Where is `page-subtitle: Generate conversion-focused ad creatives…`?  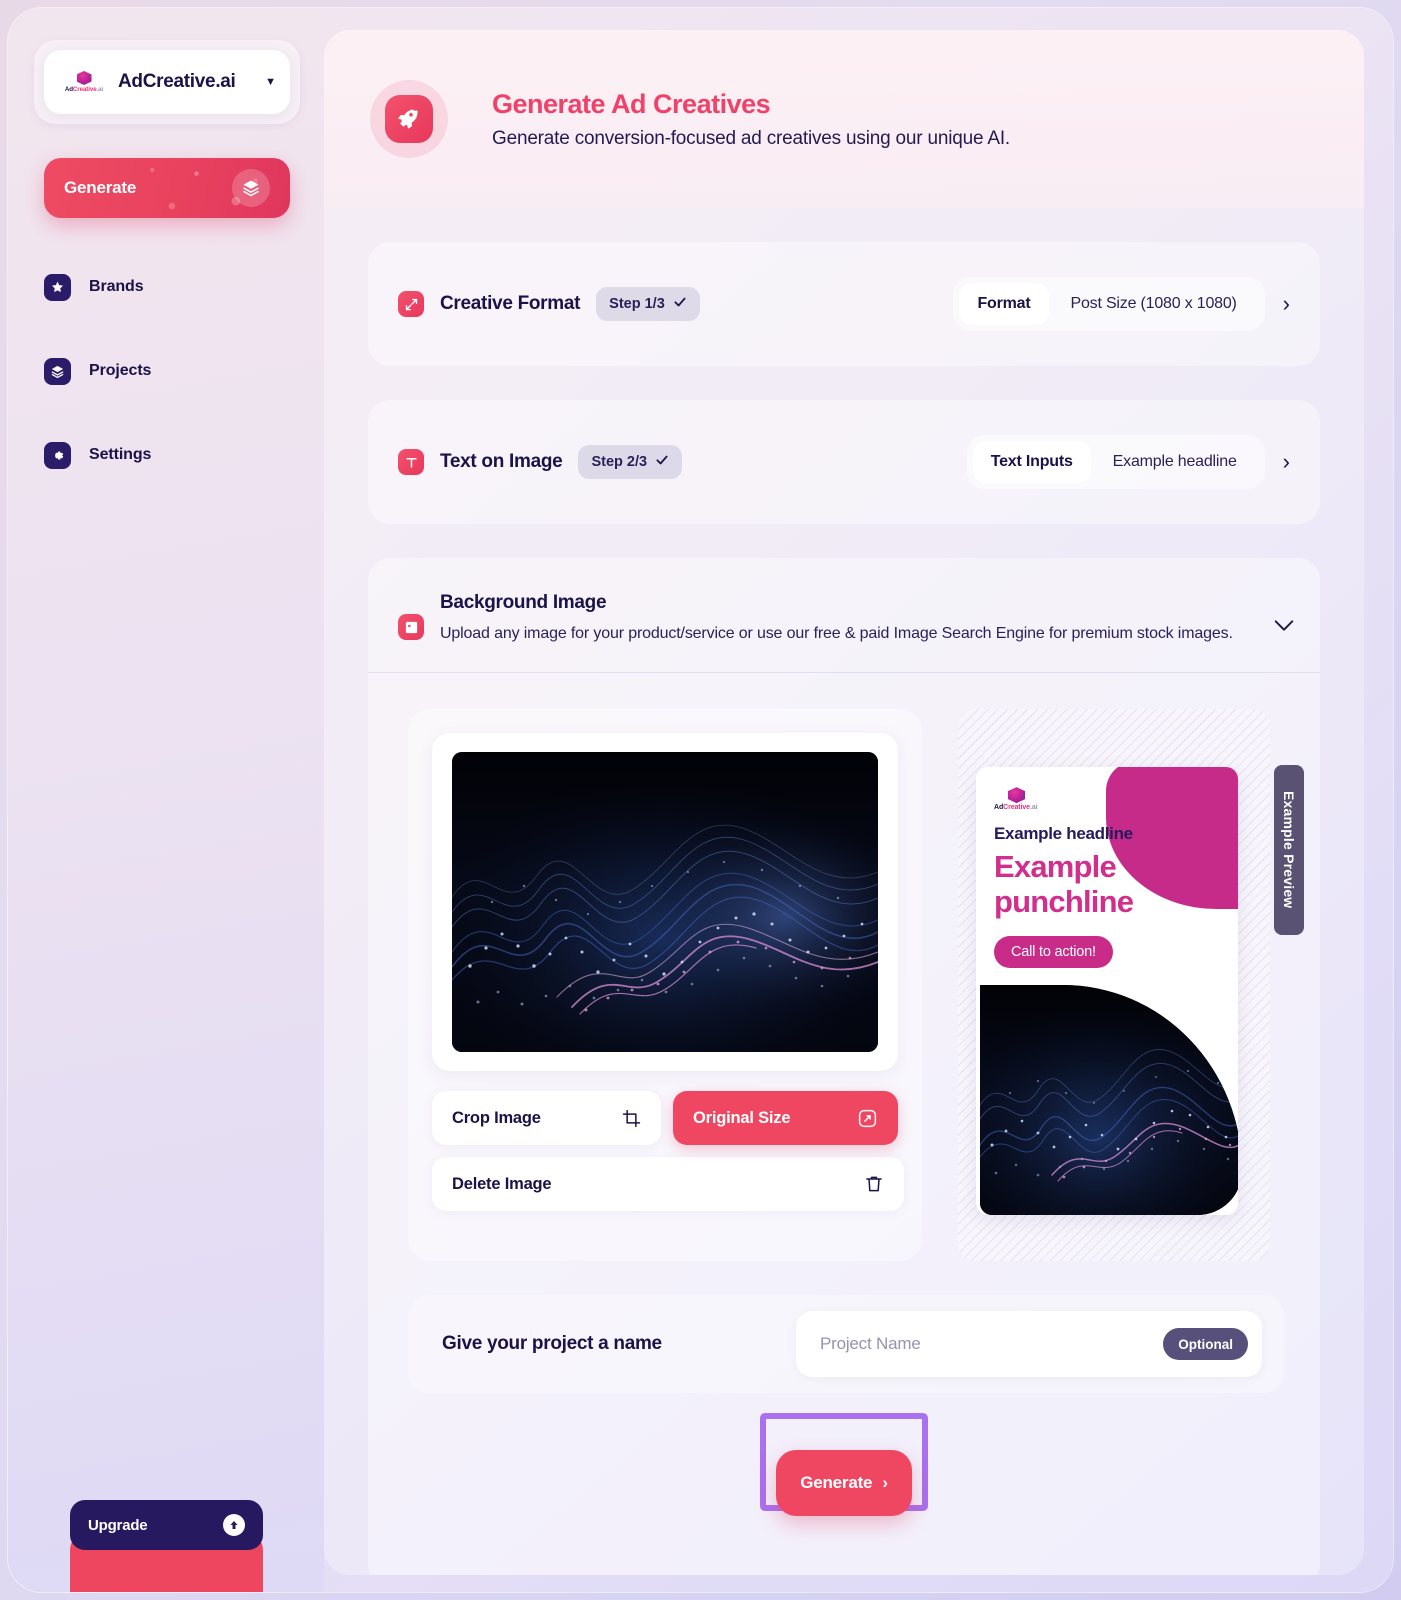
page-subtitle: Generate conversion-focused ad creatives… is located at coordinates (751, 138).